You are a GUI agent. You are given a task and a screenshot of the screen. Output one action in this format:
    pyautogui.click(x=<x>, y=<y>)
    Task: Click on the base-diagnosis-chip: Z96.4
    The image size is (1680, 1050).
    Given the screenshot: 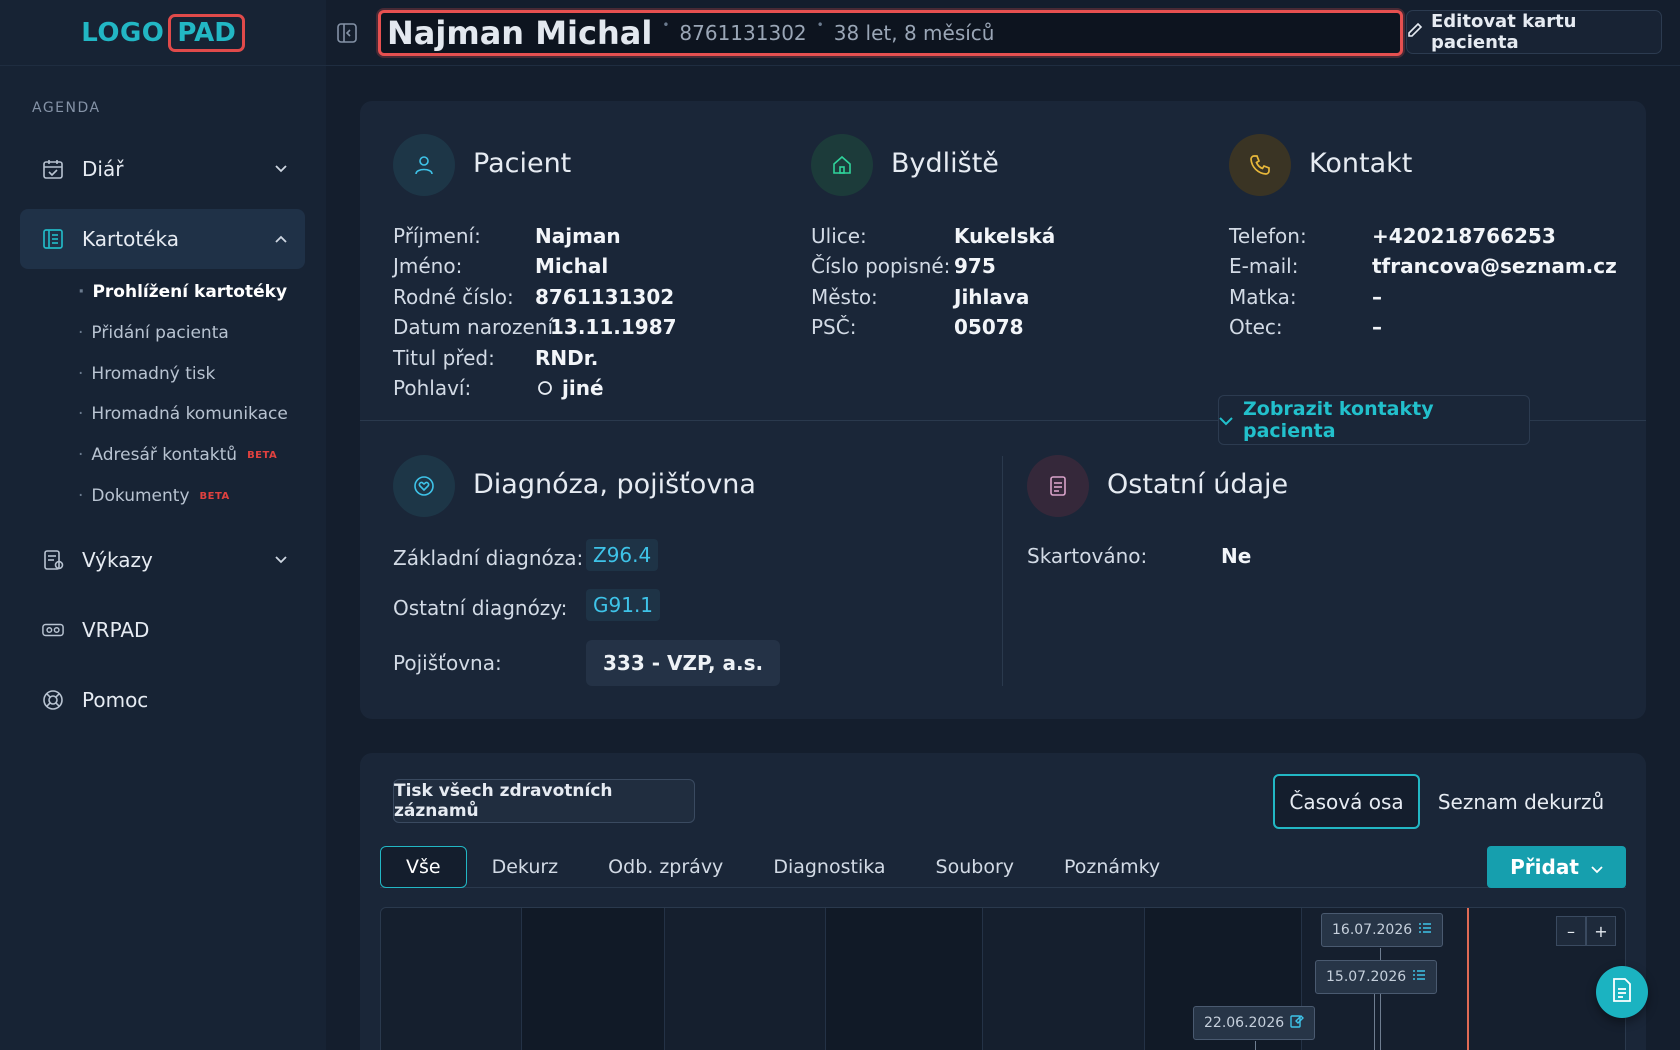 What is the action you would take?
    pyautogui.click(x=622, y=555)
    